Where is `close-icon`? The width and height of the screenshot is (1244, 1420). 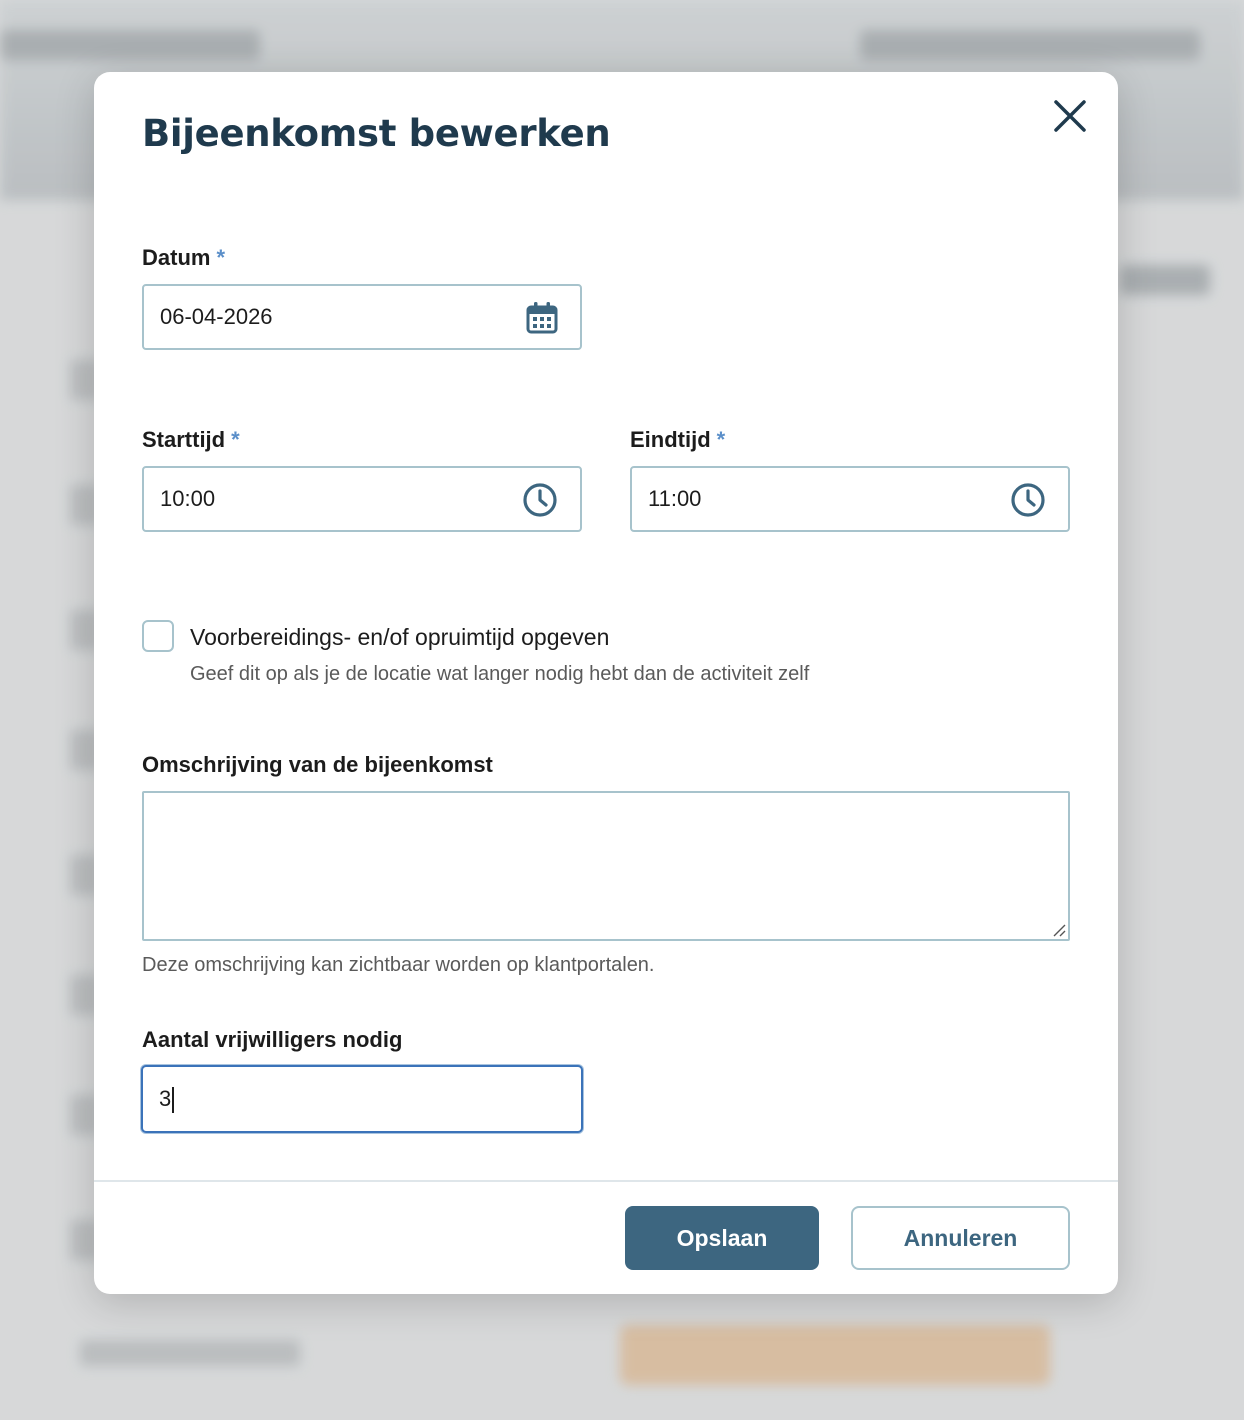
close-icon is located at coordinates (1070, 116).